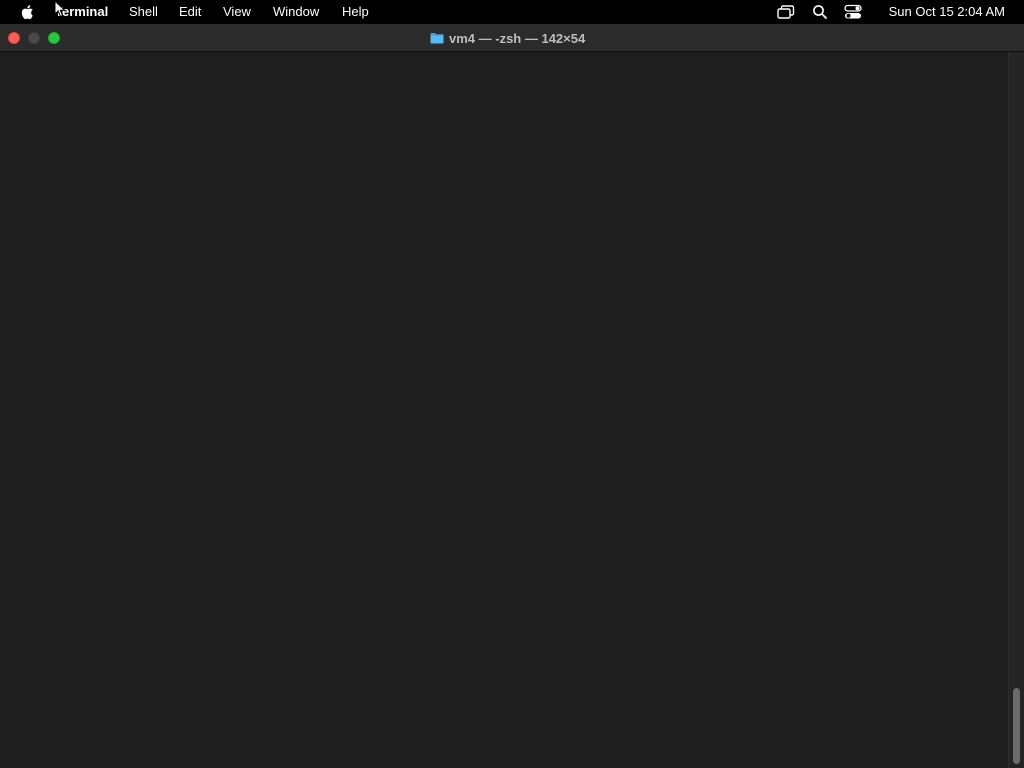 This screenshot has height=768, width=1024. I want to click on zoom-button, so click(54, 38).